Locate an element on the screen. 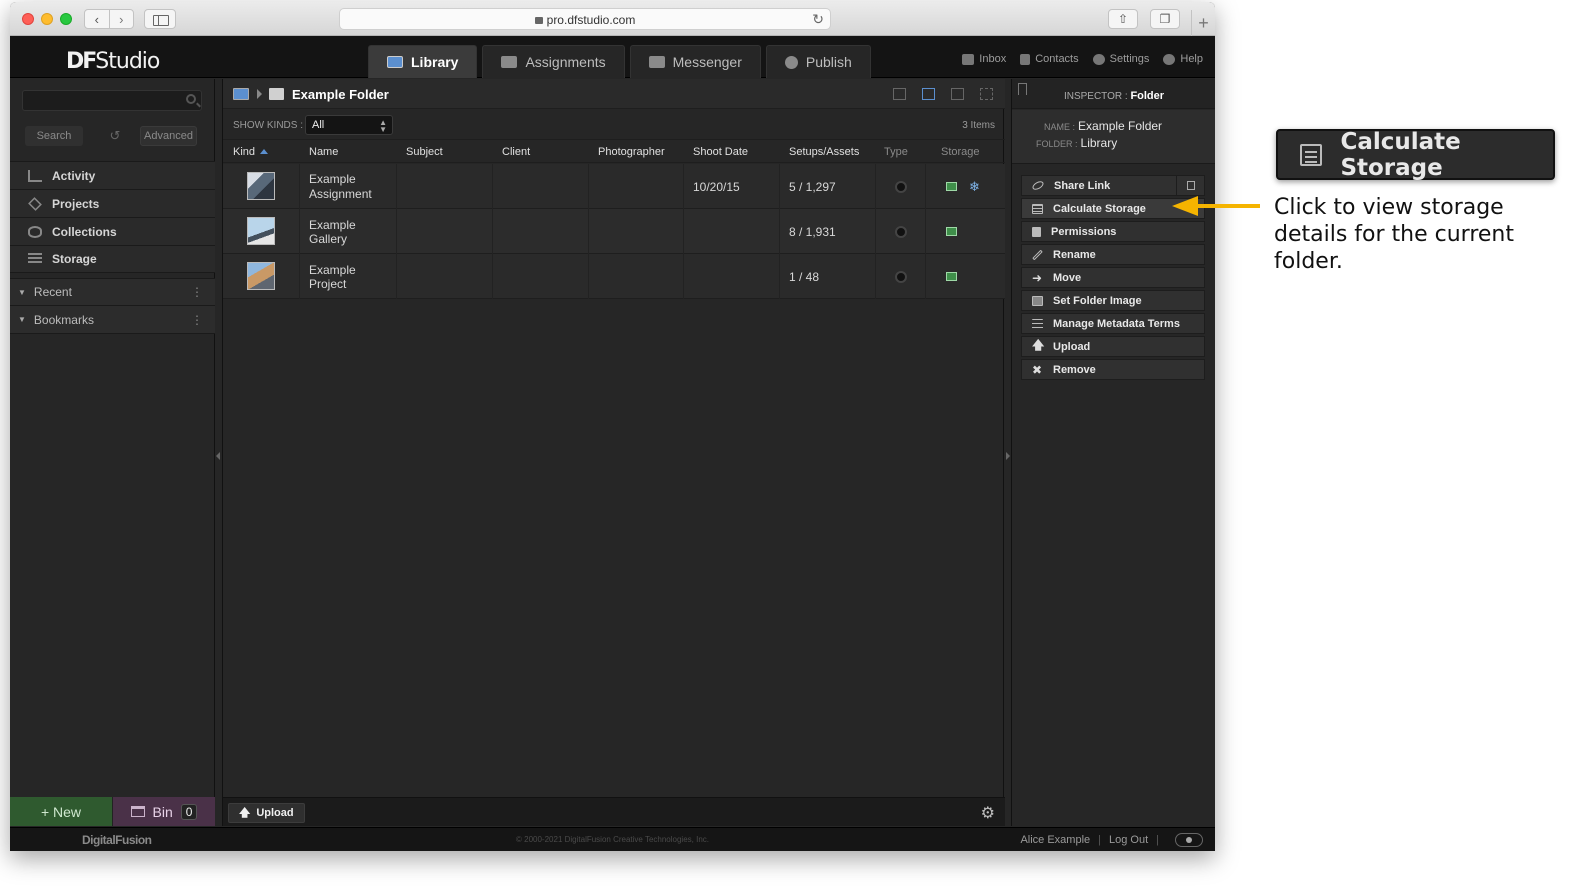 This screenshot has height=896, width=1580. eye-icon is located at coordinates (1189, 840).